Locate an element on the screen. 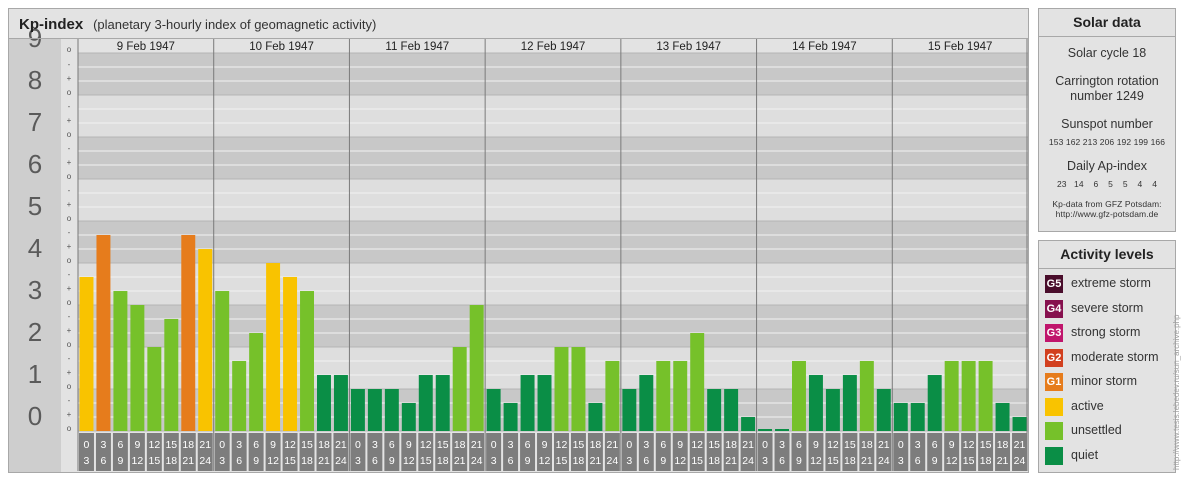 The height and width of the screenshot is (480, 1184). level-swatch: G3 is located at coordinates (1054, 333).